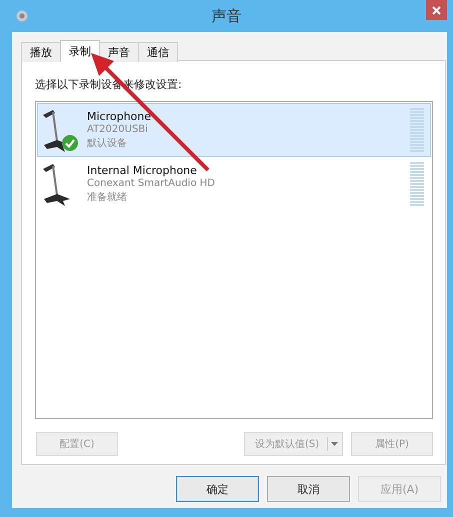  Describe the element at coordinates (234, 184) in the screenshot. I see `device-row: Internal Microphone Conexant SmartAudio HD 准备就绪` at that location.